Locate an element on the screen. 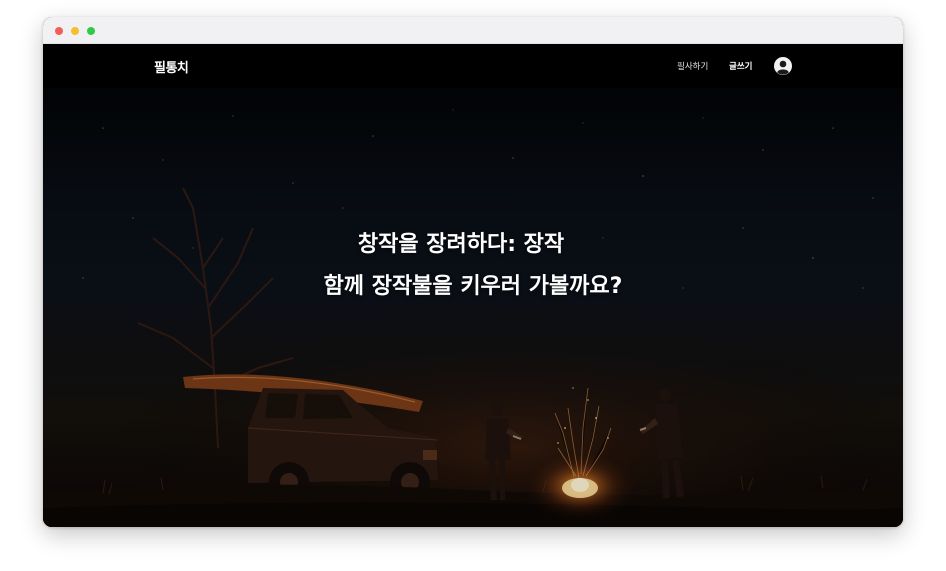 Image resolution: width=946 pixels, height=571 pixels. close-window-button is located at coordinates (59, 31).